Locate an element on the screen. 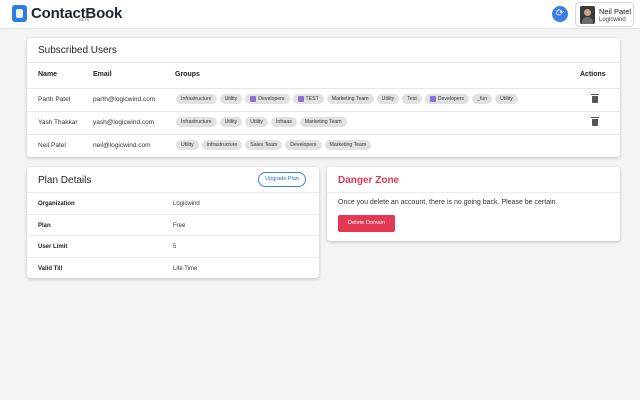 Image resolution: width=640 pixels, height=400 pixels. group-chip-label: _fun is located at coordinates (482, 99).